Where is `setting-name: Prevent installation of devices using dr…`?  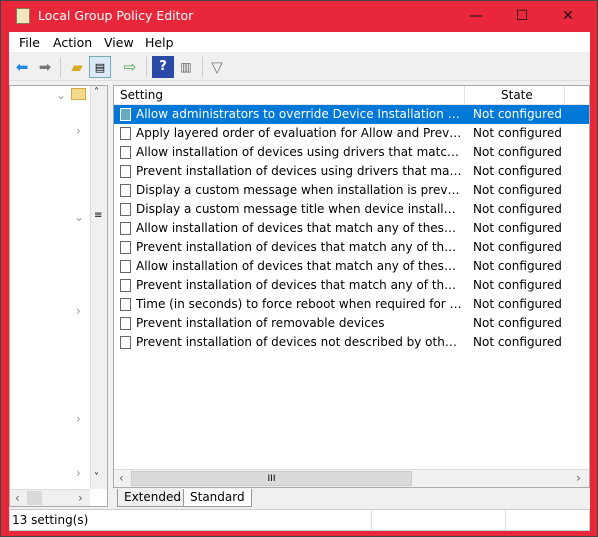
setting-name: Prevent installation of devices using dr… is located at coordinates (299, 171).